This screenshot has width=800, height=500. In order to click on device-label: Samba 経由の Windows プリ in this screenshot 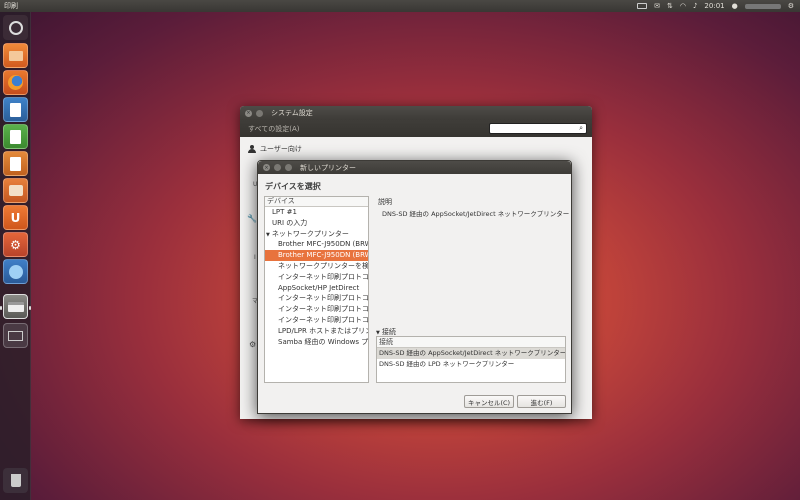, I will do `click(323, 341)`.